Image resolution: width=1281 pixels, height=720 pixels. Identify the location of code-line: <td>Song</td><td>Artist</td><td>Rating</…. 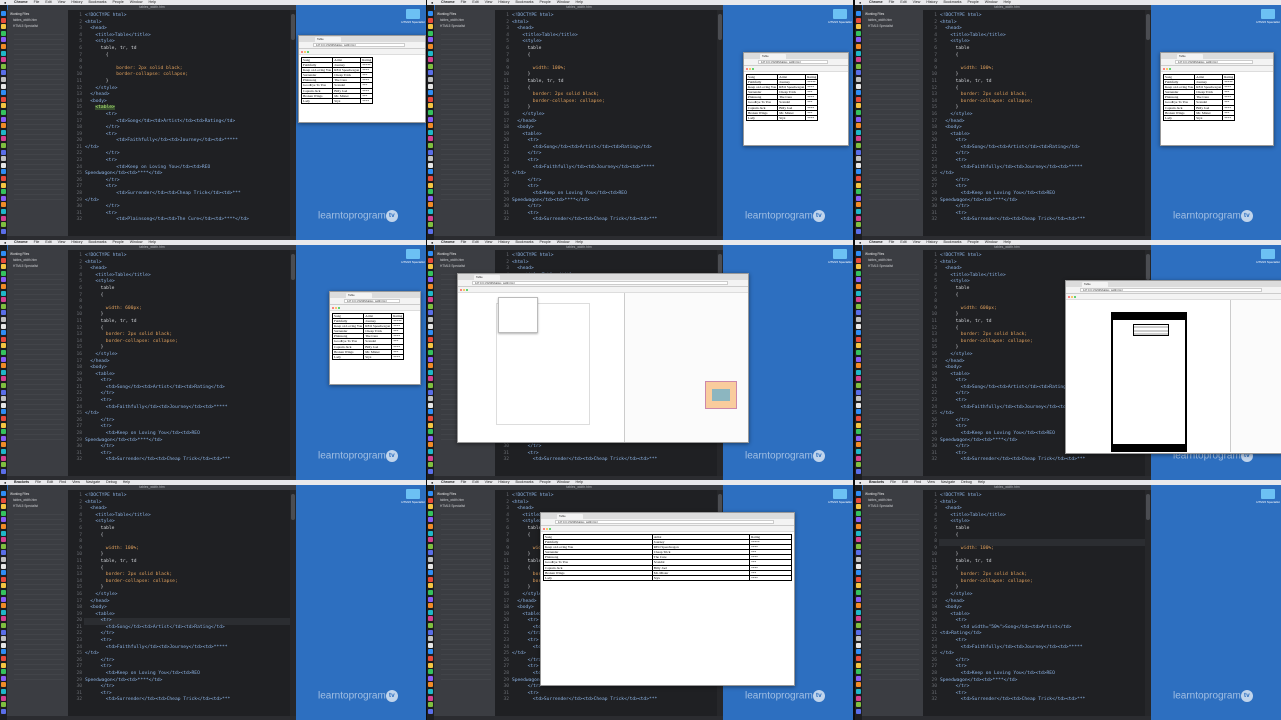
(187, 628).